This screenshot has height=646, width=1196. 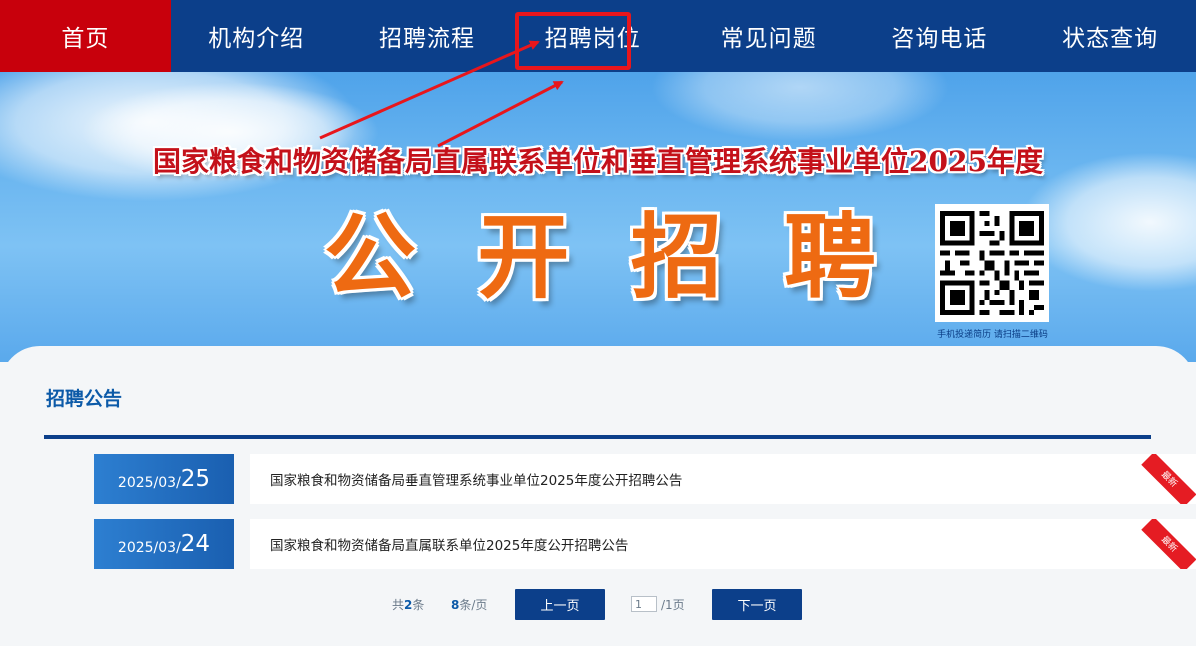 I want to click on qr-code, so click(x=992, y=263).